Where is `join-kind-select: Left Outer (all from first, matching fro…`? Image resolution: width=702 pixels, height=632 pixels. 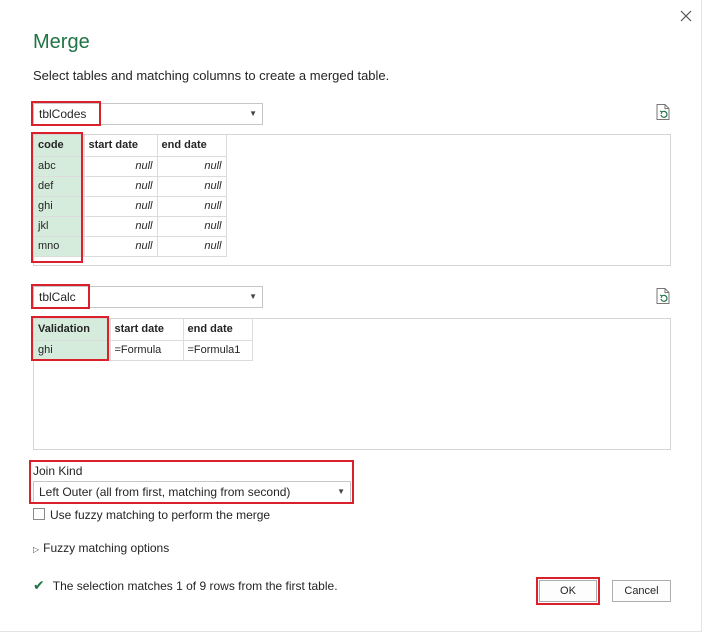
join-kind-select: Left Outer (all from first, matching fro… is located at coordinates (192, 492).